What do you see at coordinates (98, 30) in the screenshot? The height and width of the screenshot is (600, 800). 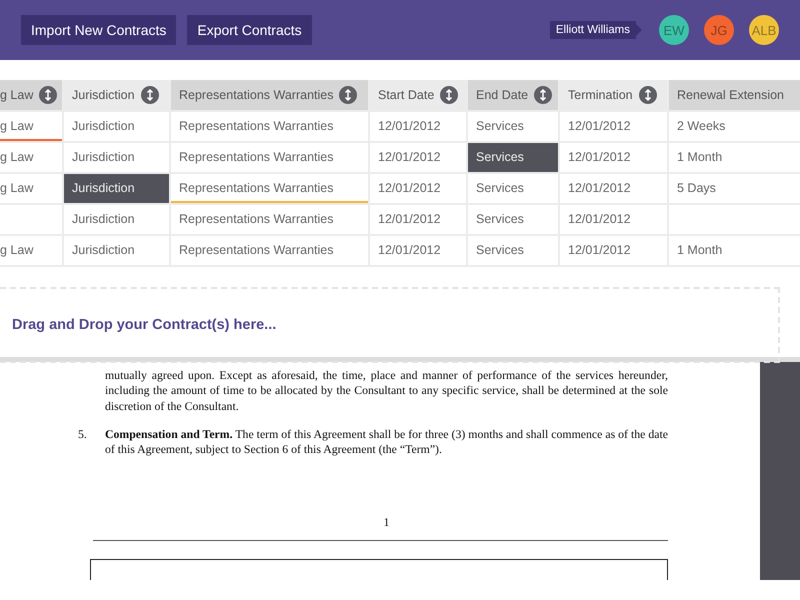 I see `toolbar-button: Import New Contracts` at bounding box center [98, 30].